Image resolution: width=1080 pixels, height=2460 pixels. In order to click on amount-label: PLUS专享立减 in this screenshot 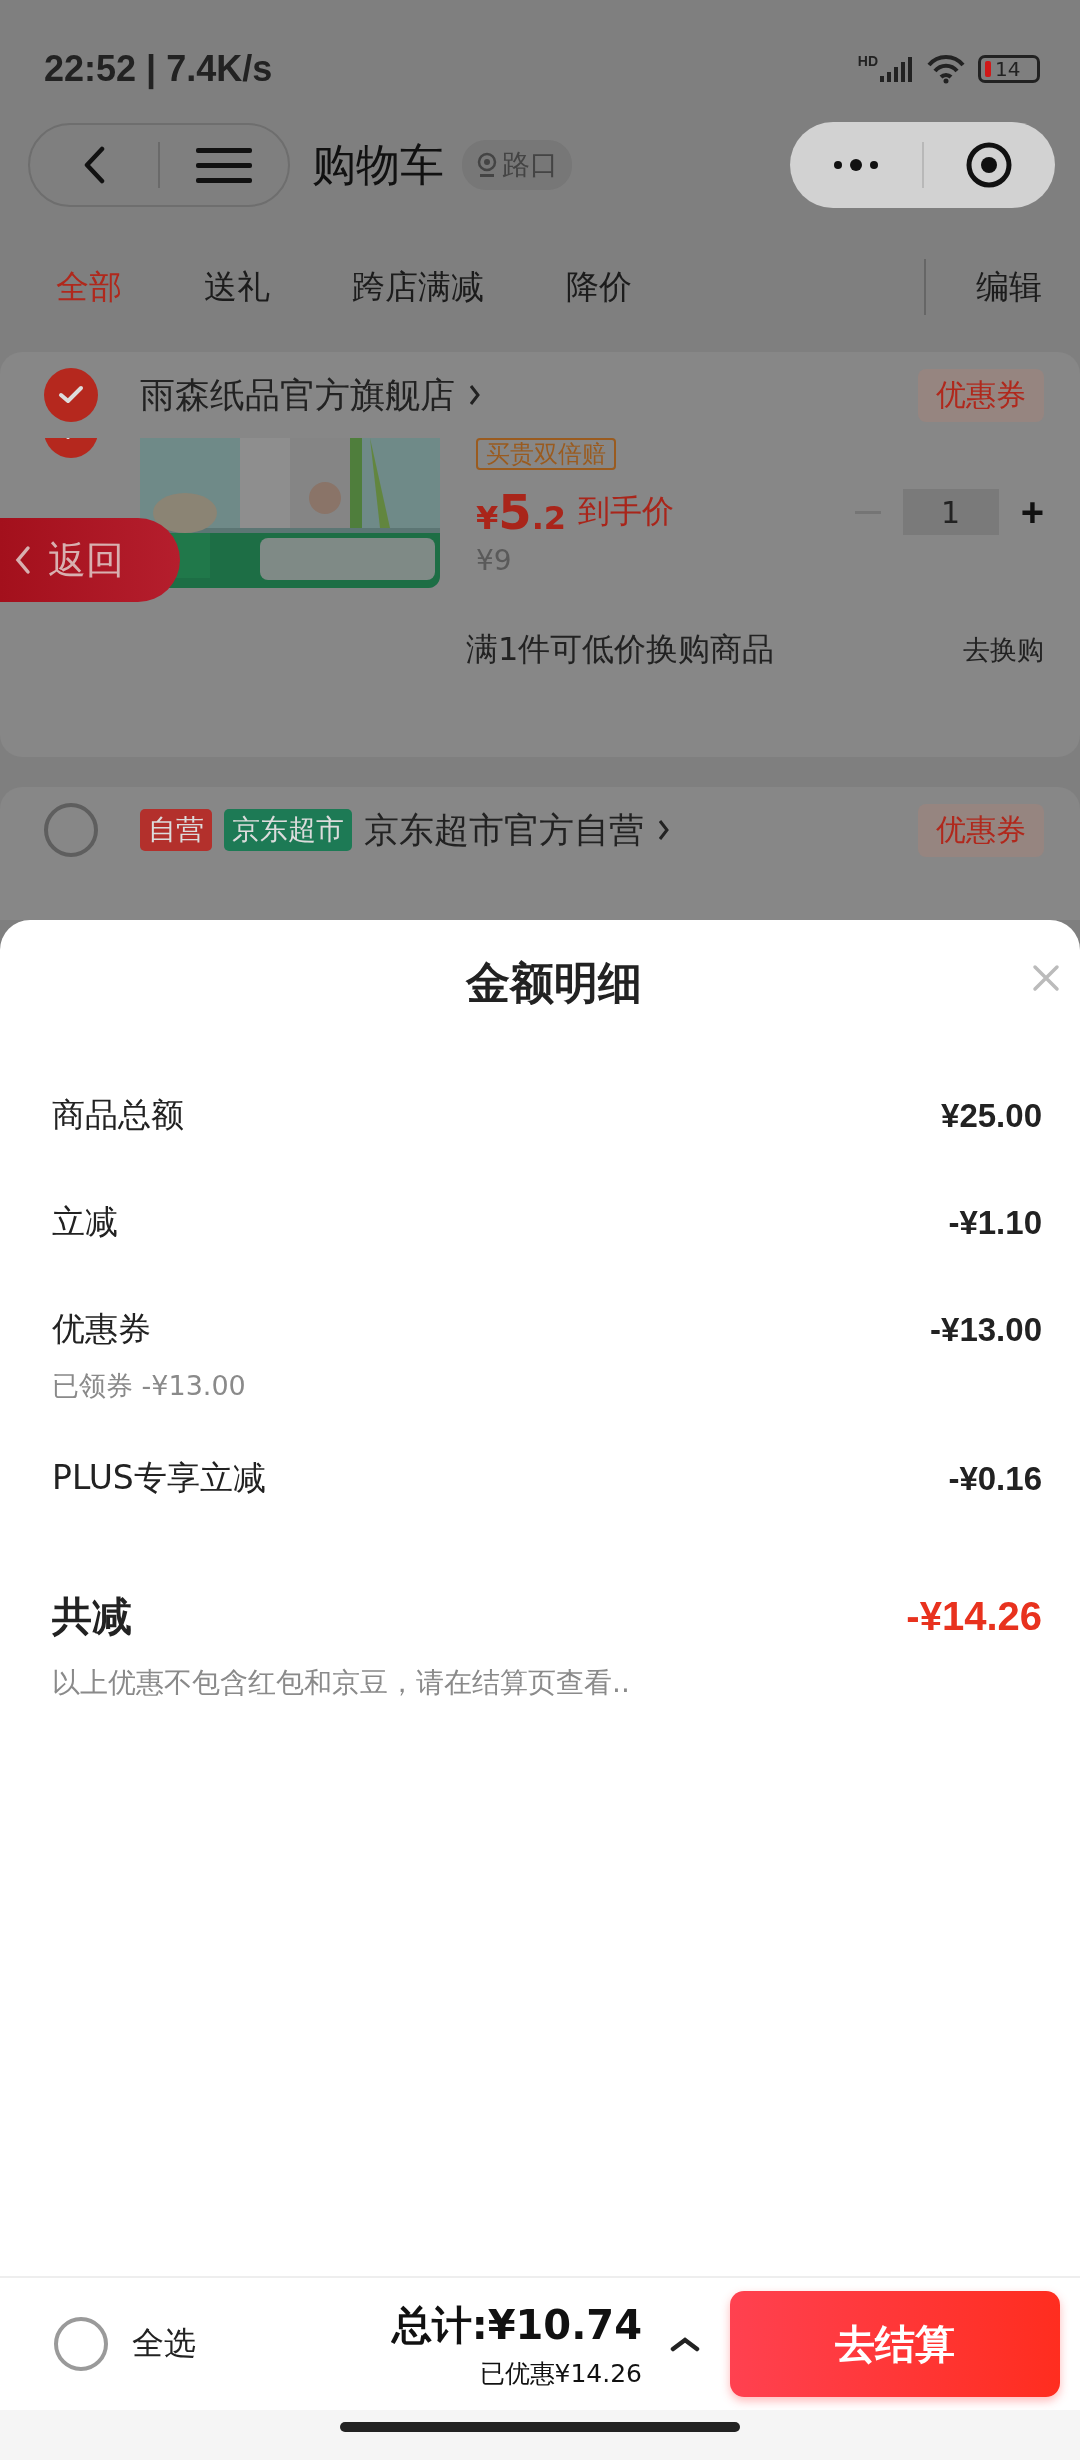, I will do `click(159, 1478)`.